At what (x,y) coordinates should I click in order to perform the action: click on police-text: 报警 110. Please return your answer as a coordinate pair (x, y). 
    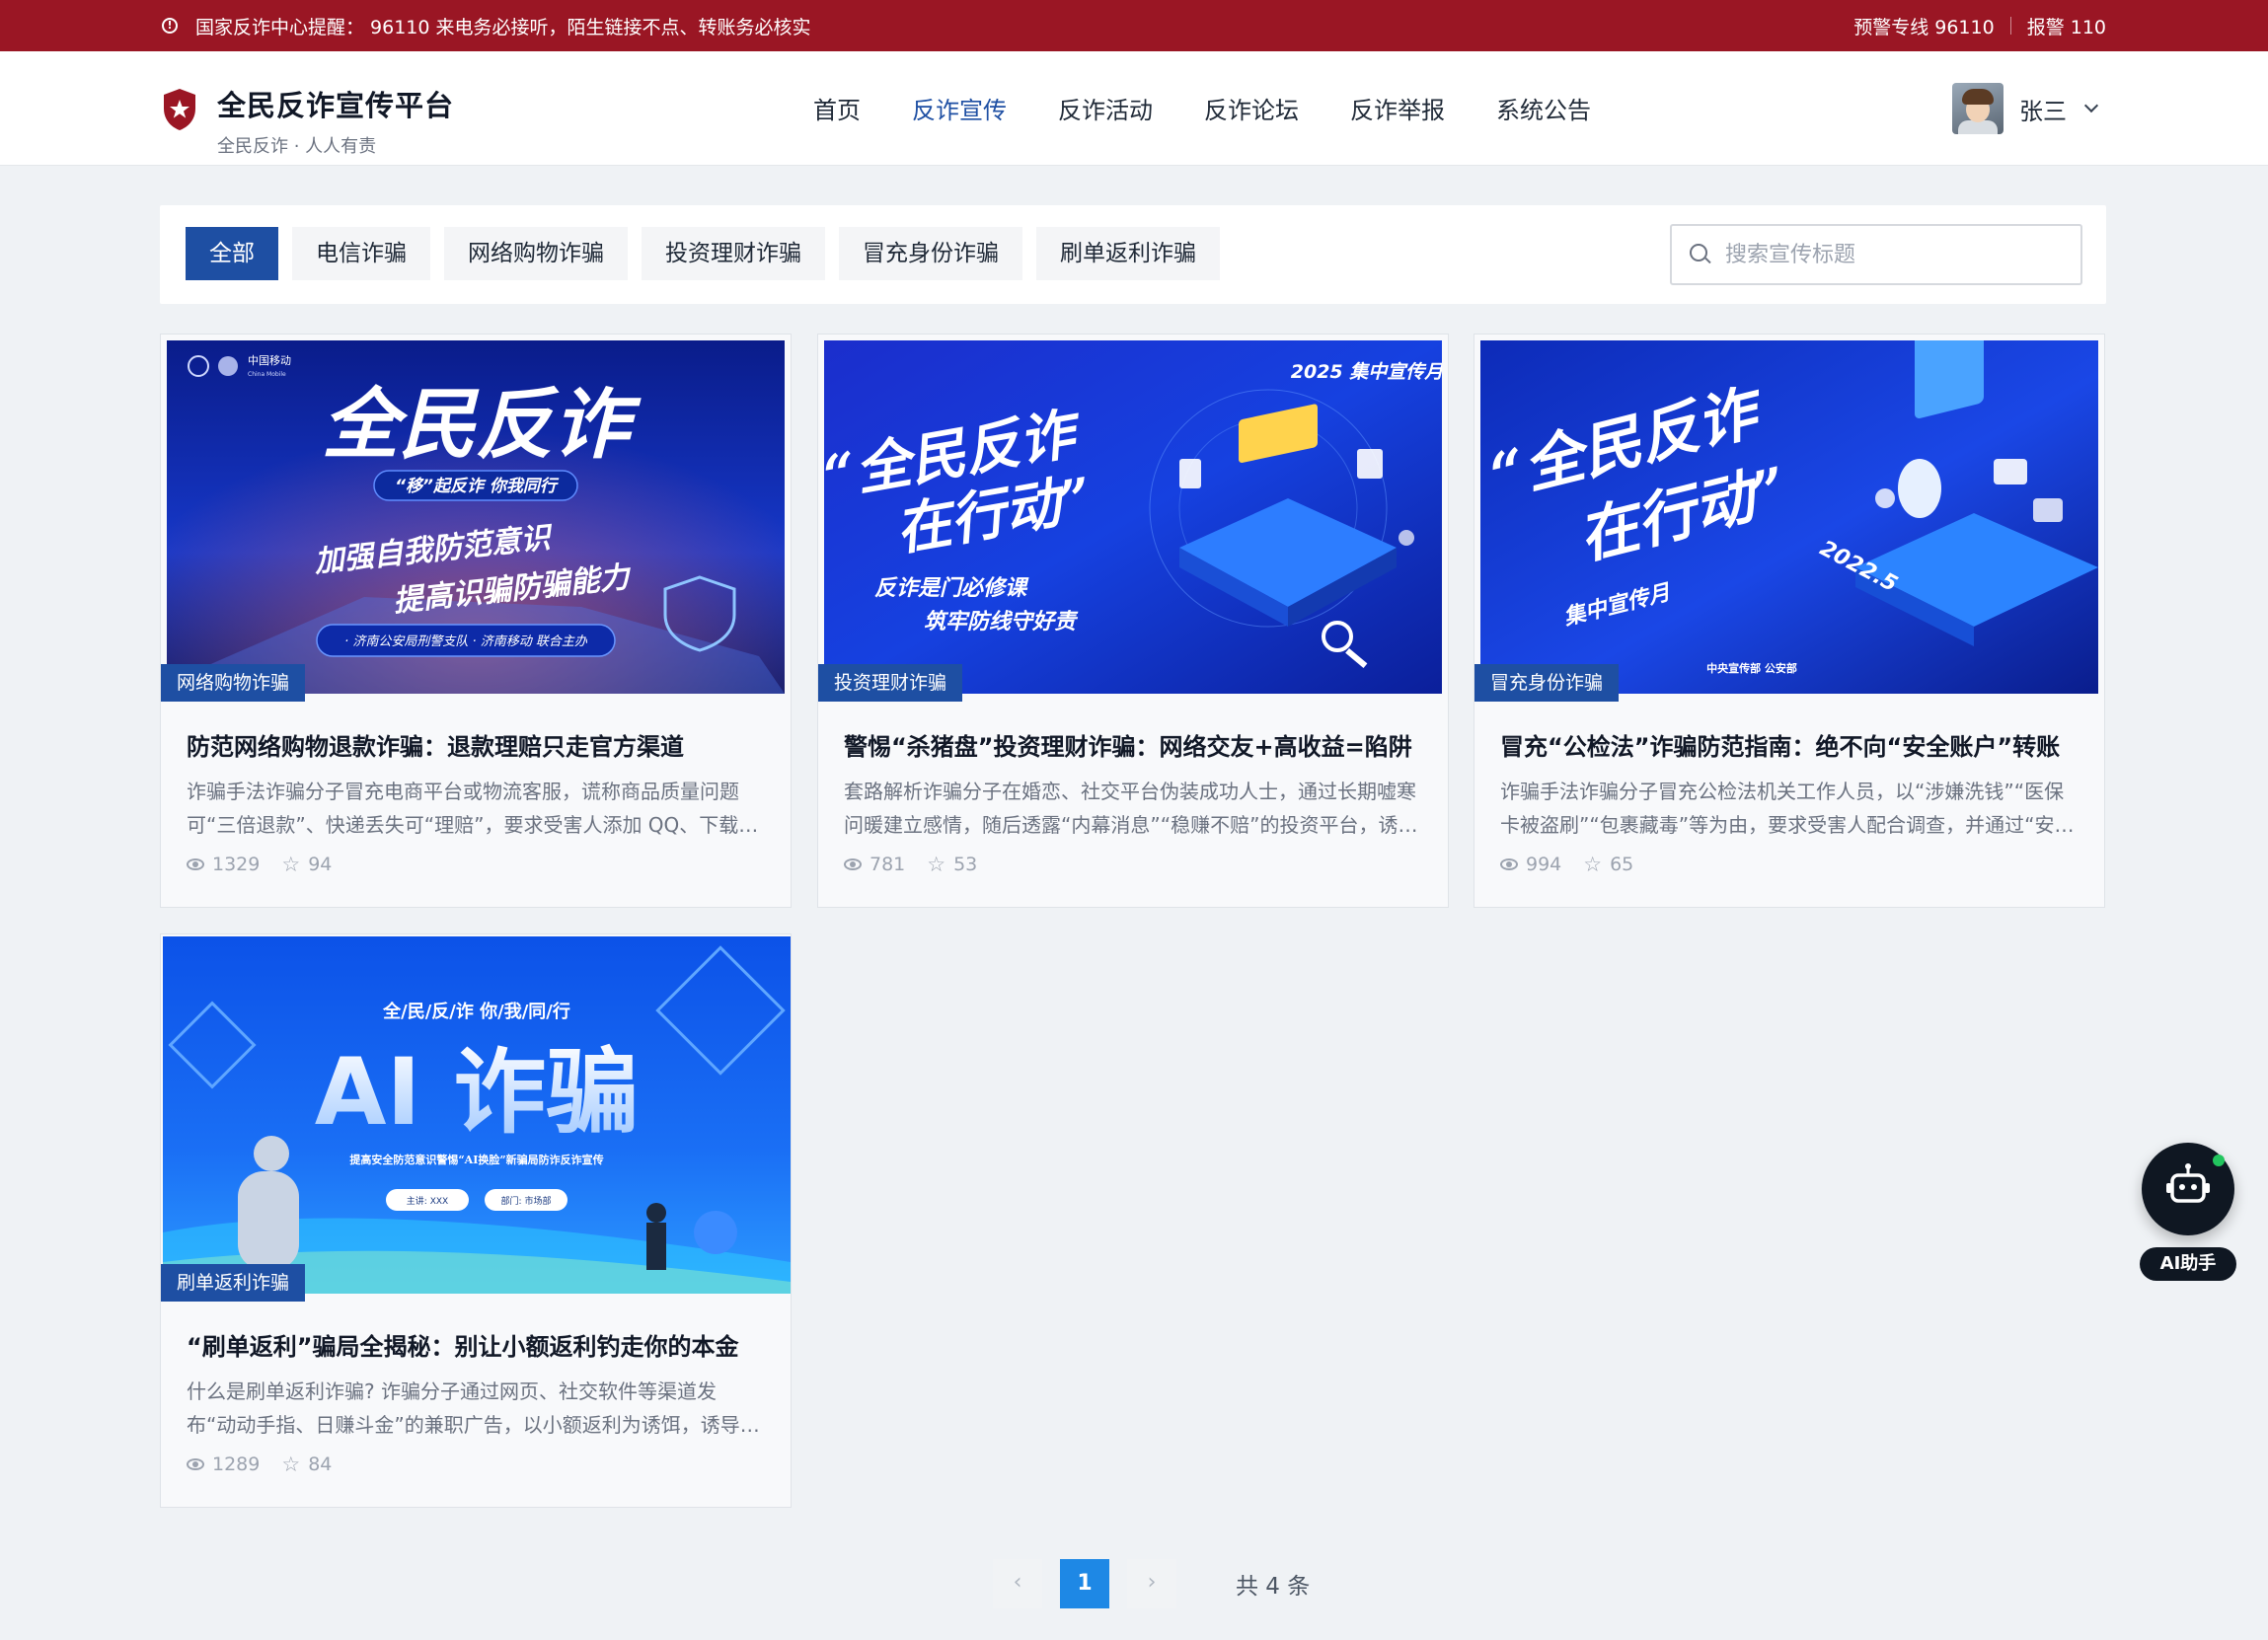
    Looking at the image, I should click on (2066, 27).